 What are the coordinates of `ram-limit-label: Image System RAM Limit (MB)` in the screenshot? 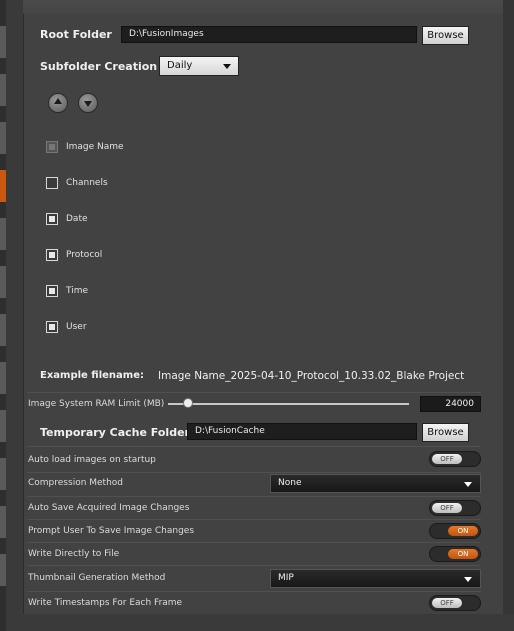 It's located at (96, 404).